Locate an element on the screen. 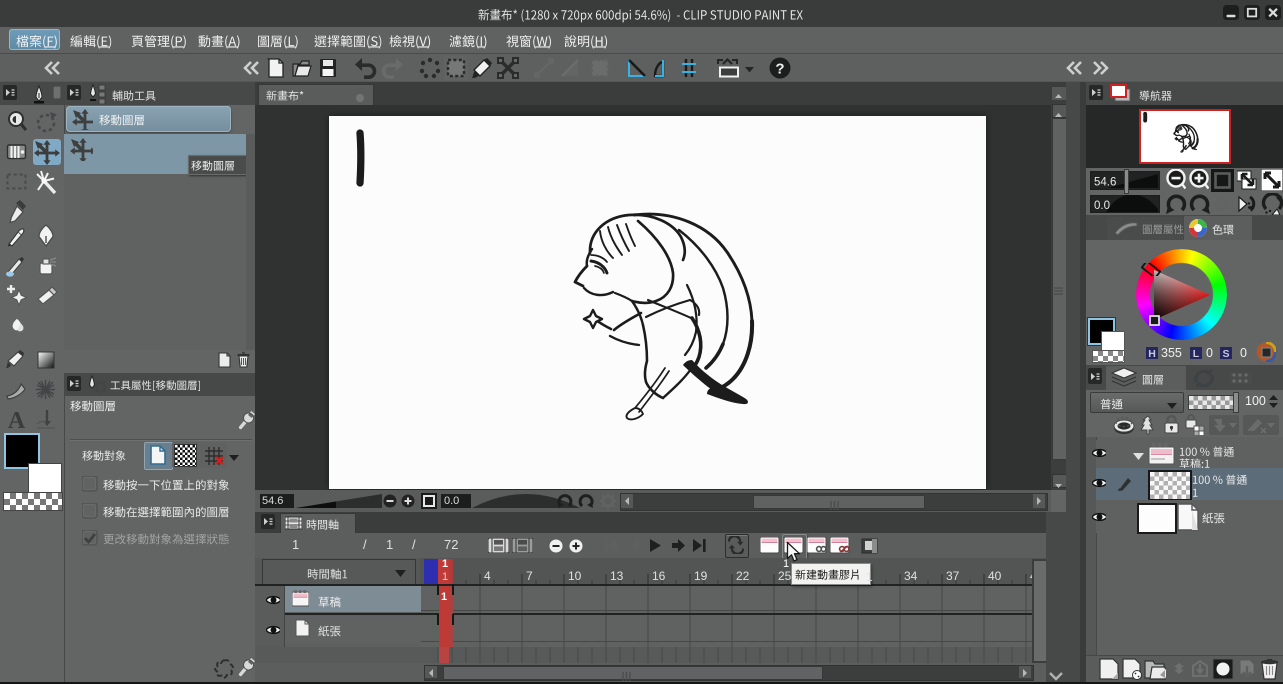  svg-text: A is located at coordinates (17, 420).